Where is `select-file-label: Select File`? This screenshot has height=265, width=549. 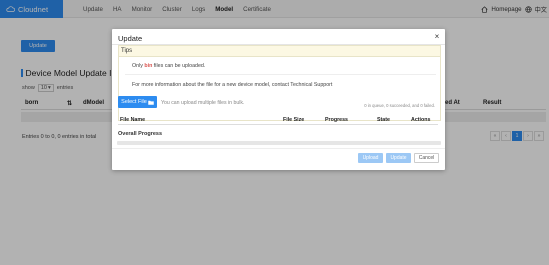
select-file-label: Select File is located at coordinates (134, 102).